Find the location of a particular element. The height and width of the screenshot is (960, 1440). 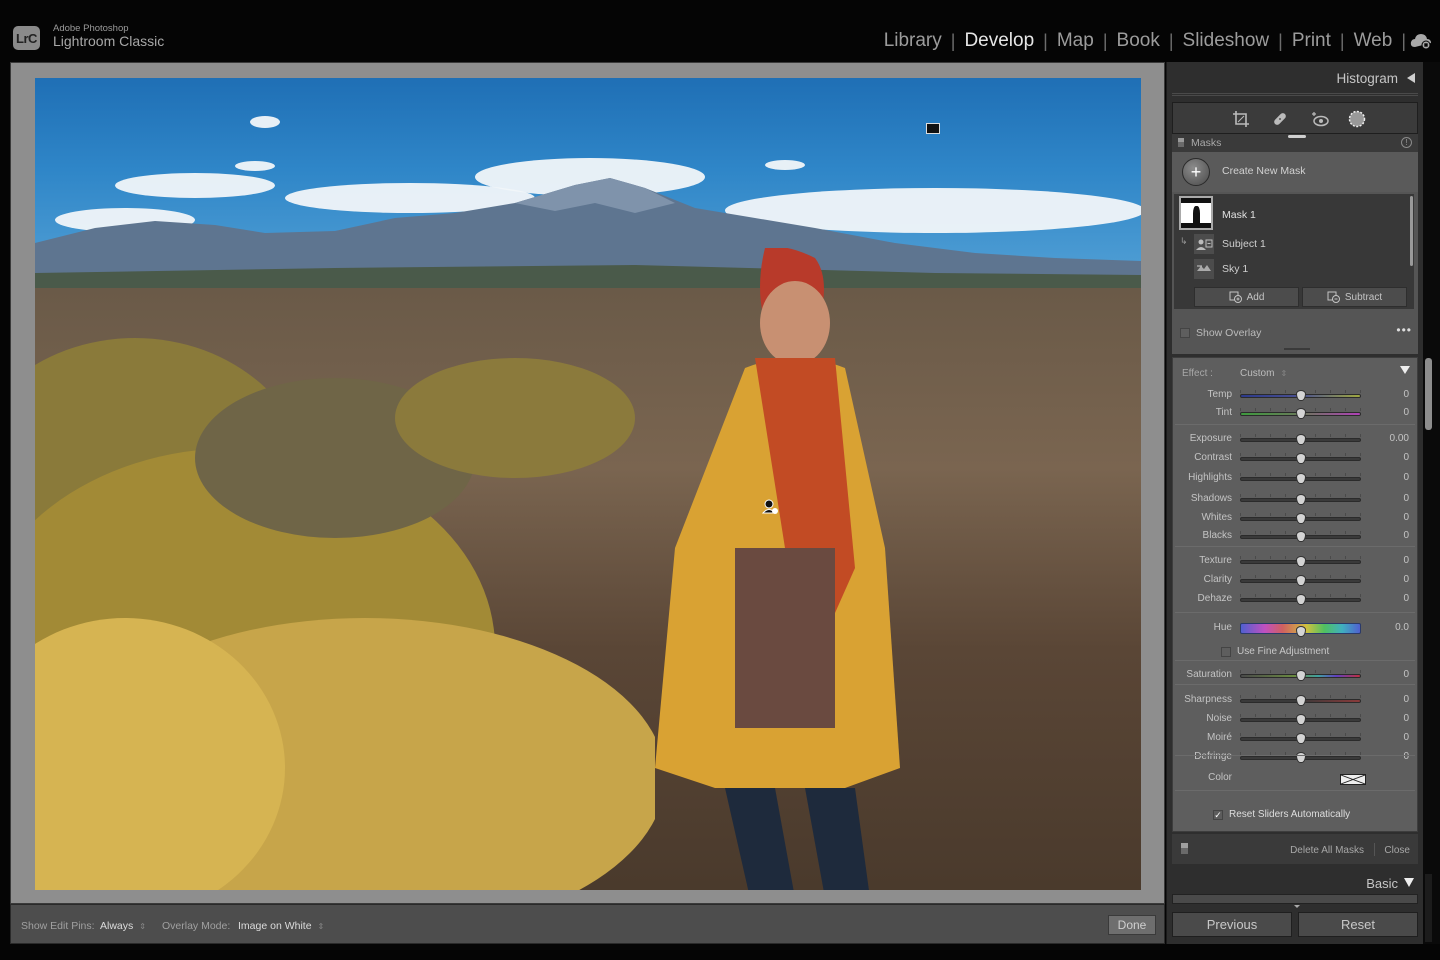

reset-sliders-label: Reset Sliders Automatically is located at coordinates (1289, 814).